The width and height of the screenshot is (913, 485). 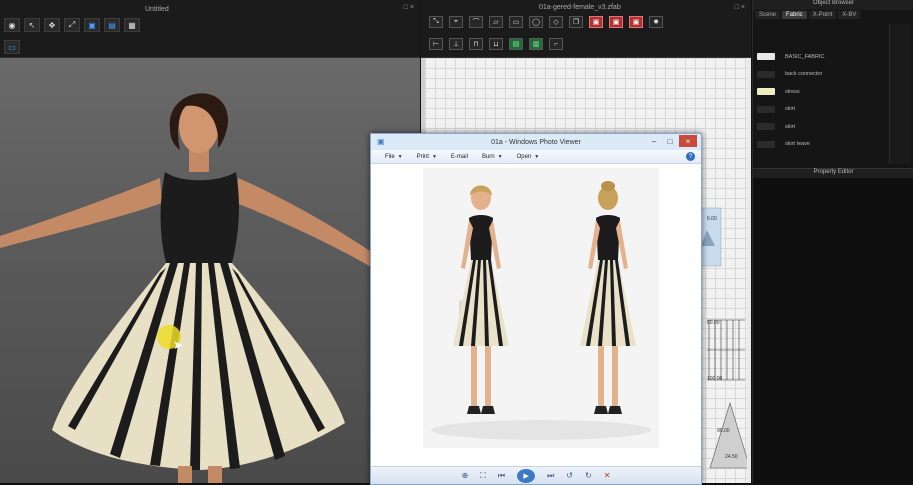 I want to click on texture-icon: ▤, so click(x=516, y=44).